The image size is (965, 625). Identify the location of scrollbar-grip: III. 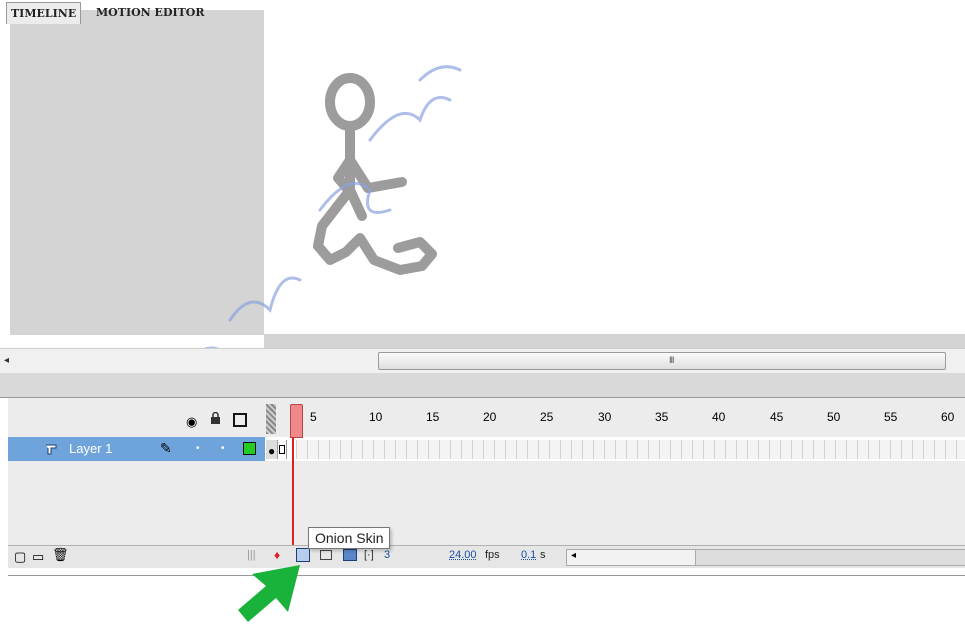
(671, 360).